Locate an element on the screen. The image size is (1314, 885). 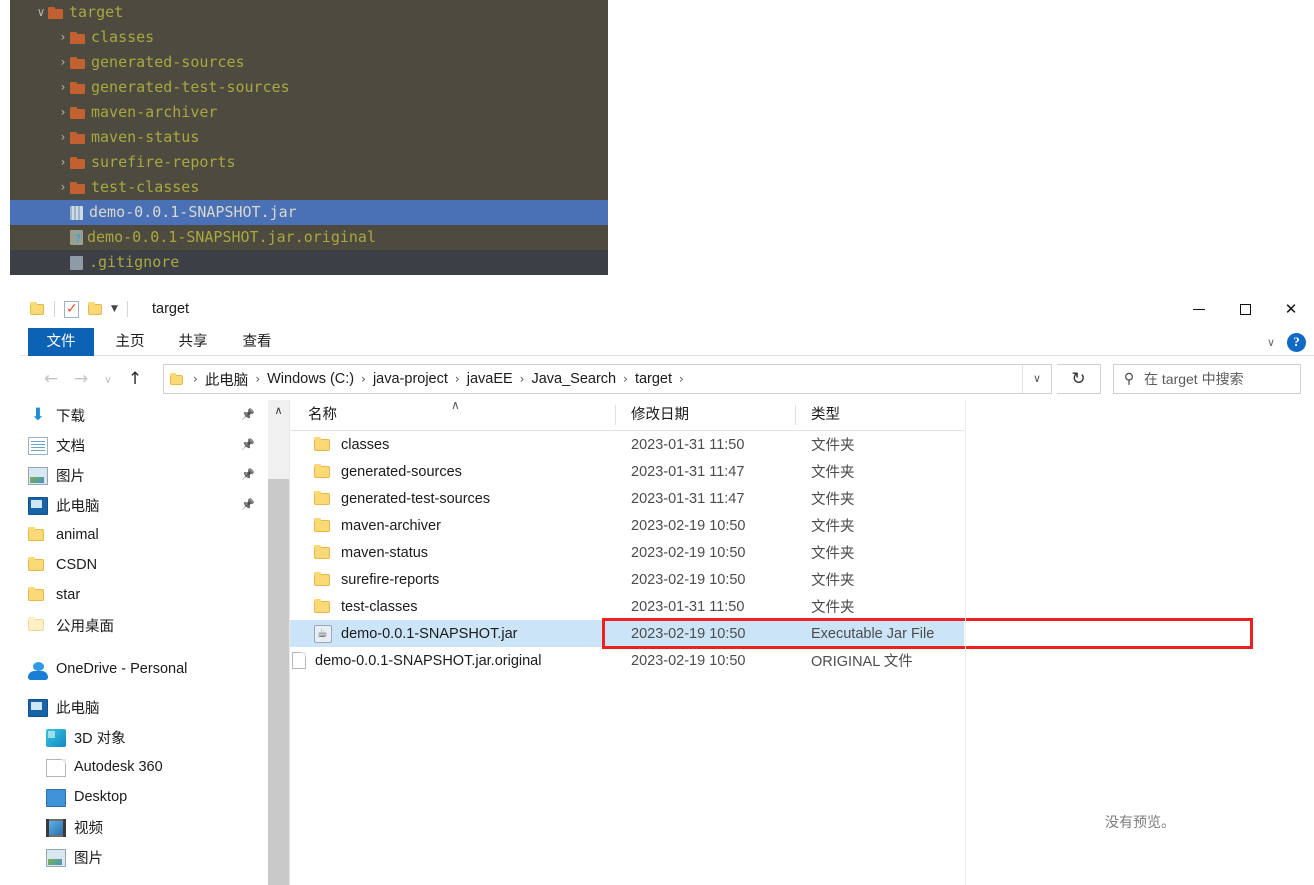
table-row: classes 2023-01-31 11:50 文件夹 is located at coordinates (627, 444).